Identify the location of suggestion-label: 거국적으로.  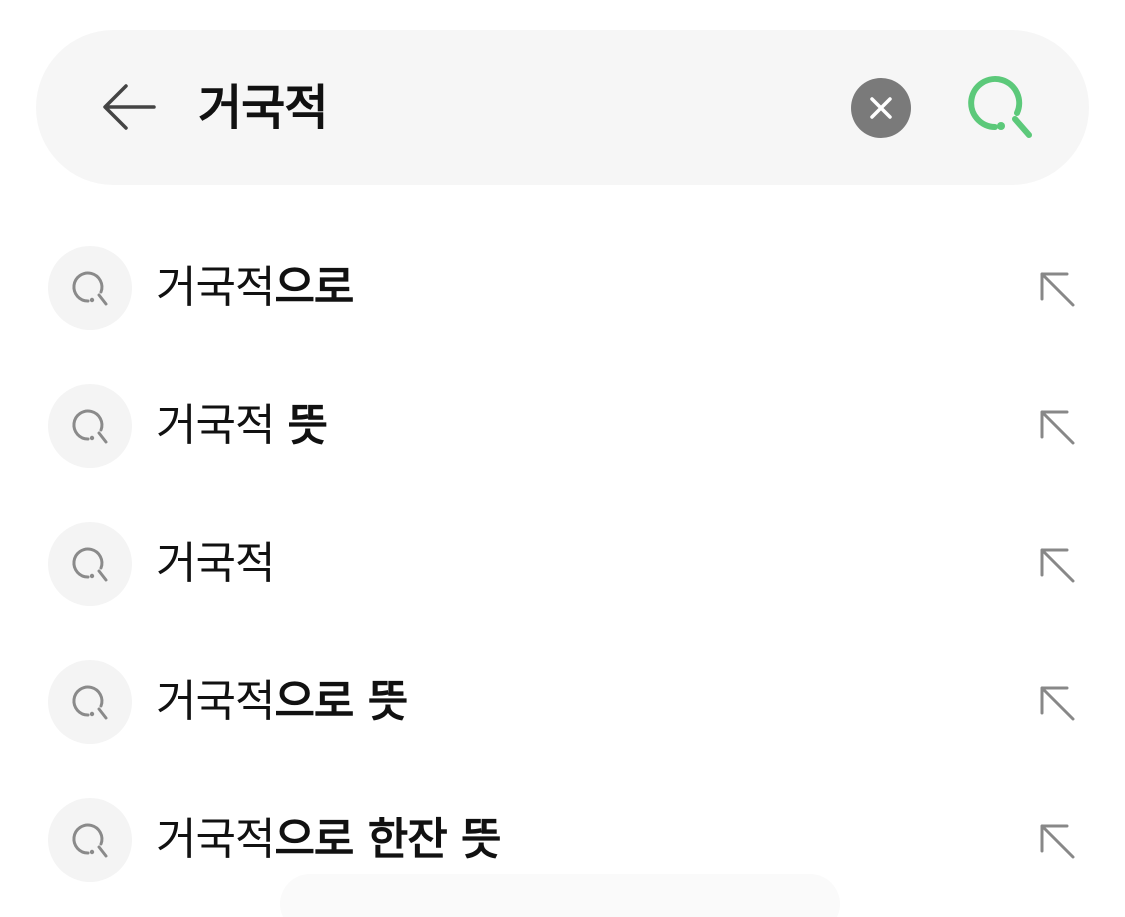
(255, 288).